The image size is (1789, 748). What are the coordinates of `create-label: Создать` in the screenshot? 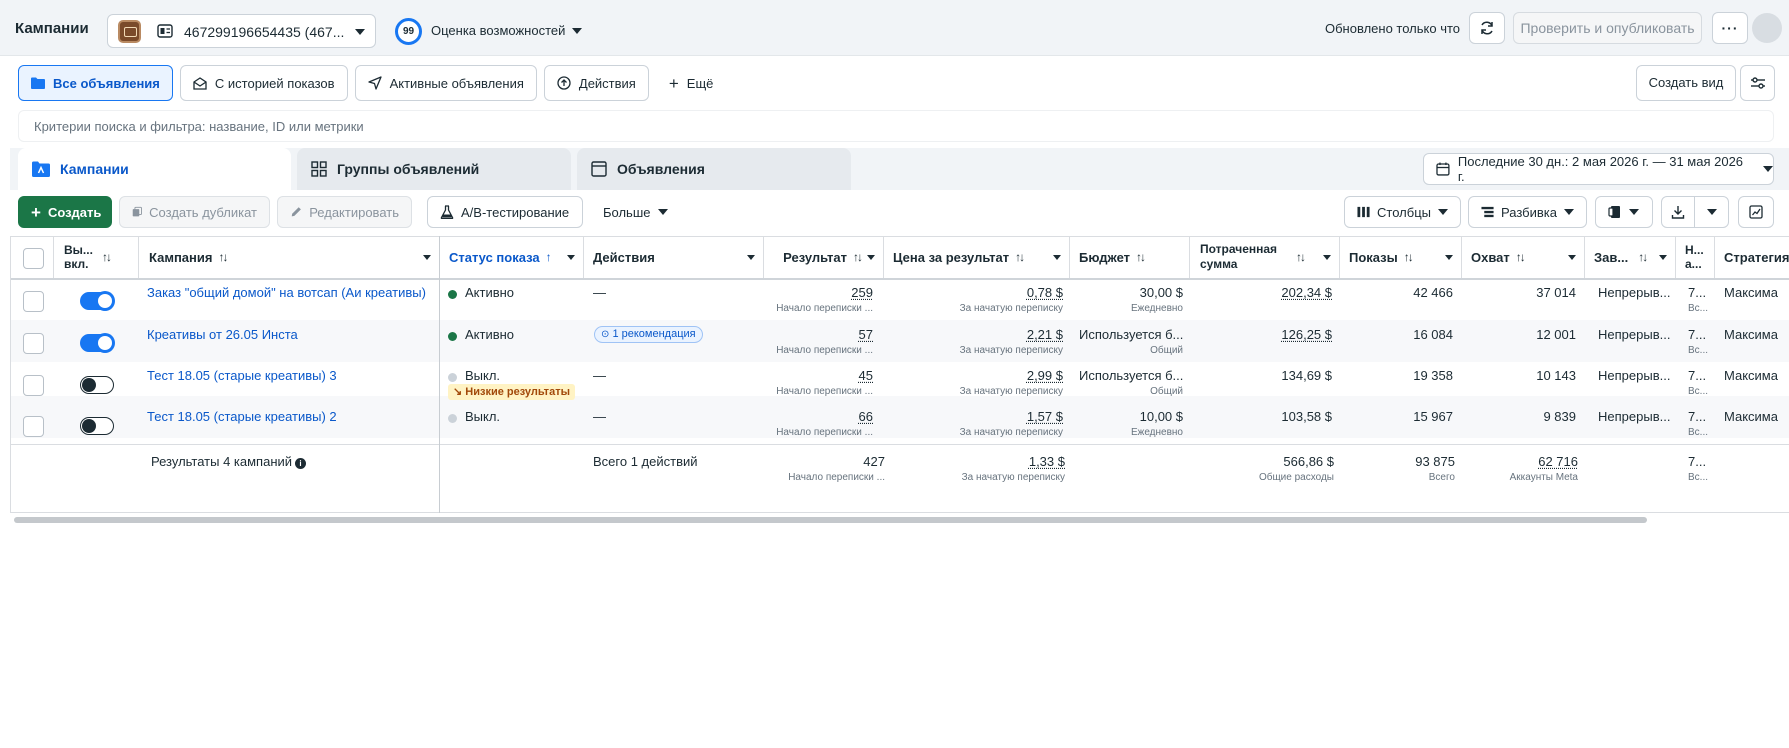 It's located at (74, 212).